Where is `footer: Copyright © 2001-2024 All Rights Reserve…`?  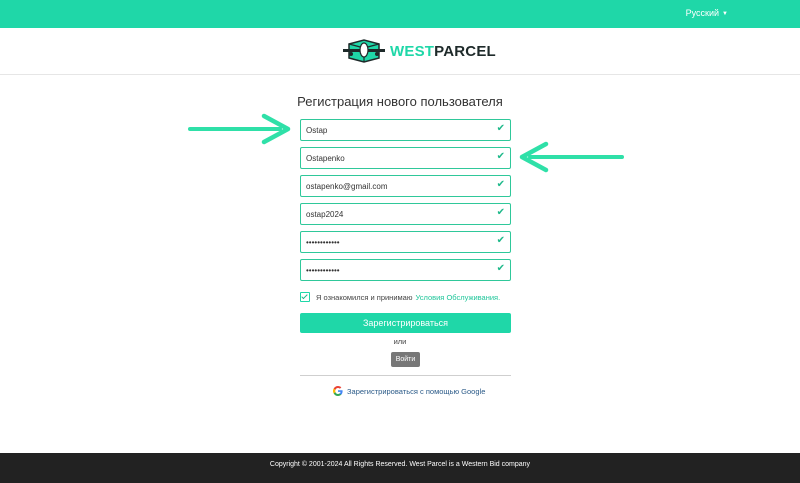 footer: Copyright © 2001-2024 All Rights Reserve… is located at coordinates (400, 468).